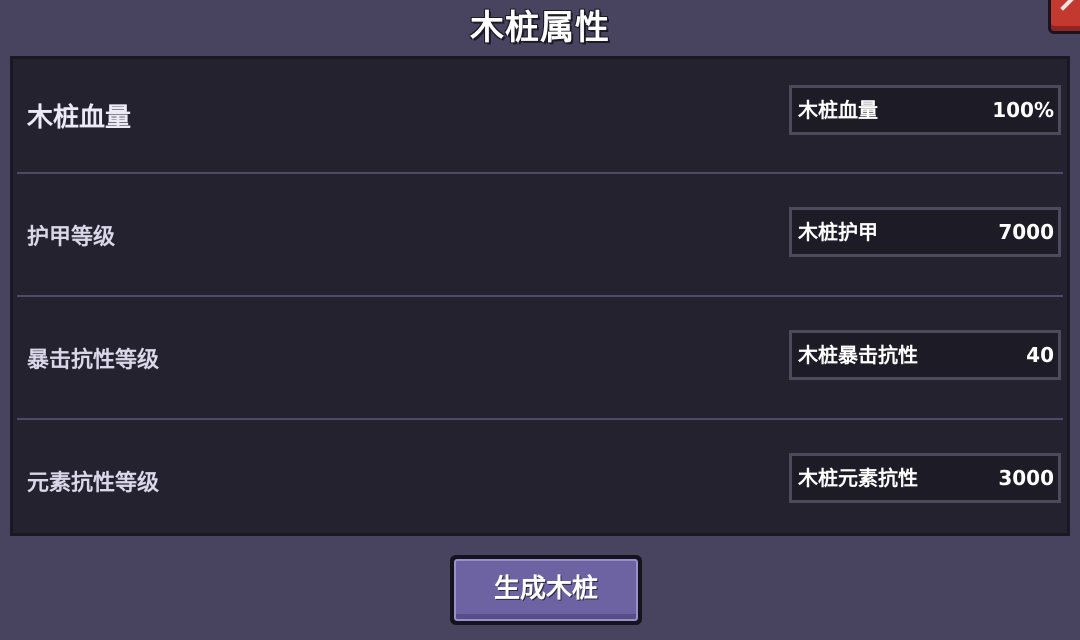 The width and height of the screenshot is (1080, 640). What do you see at coordinates (1026, 232) in the screenshot?
I see `stake-armor-field-value: 7000` at bounding box center [1026, 232].